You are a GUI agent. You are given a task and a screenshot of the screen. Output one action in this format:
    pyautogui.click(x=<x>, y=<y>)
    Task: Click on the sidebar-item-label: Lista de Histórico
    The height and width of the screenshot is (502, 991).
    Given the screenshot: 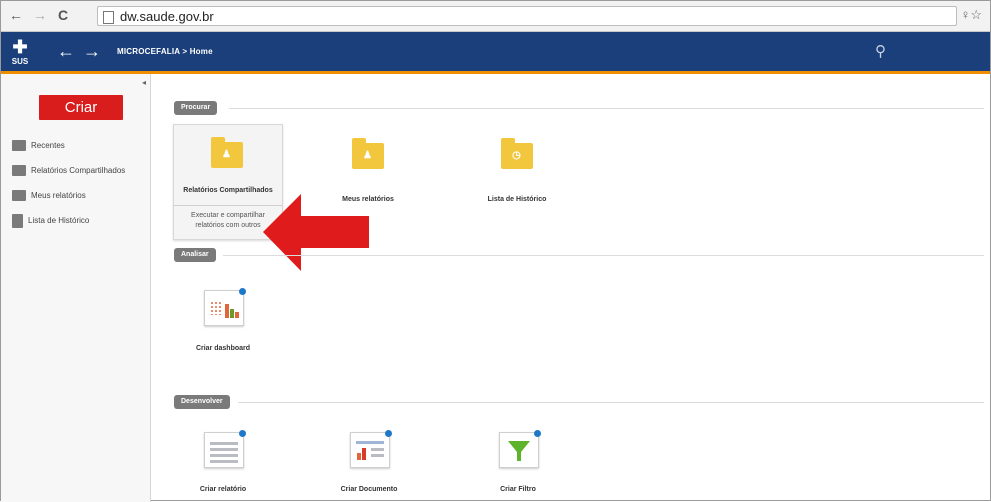 What is the action you would take?
    pyautogui.click(x=59, y=220)
    